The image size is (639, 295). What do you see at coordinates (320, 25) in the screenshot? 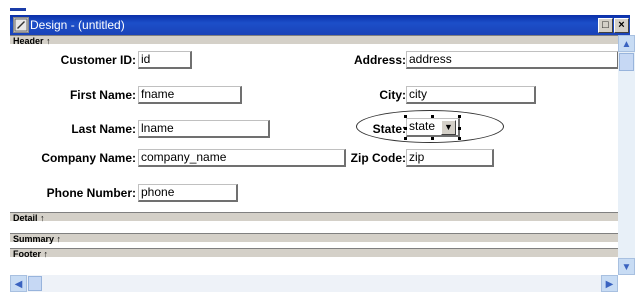
I see `title-bar: Design - (untitled) □ ×` at bounding box center [320, 25].